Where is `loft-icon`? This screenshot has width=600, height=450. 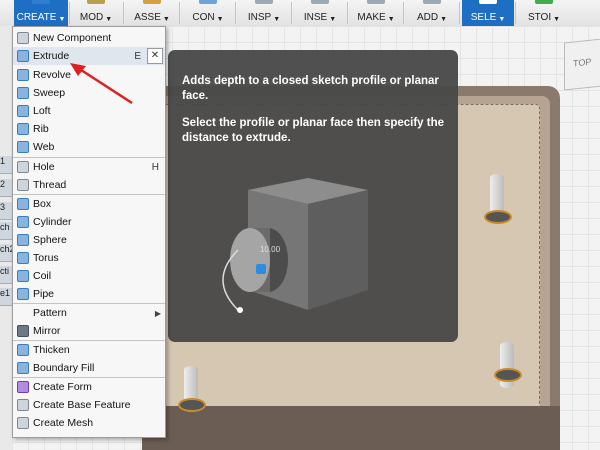
loft-icon is located at coordinates (23, 111).